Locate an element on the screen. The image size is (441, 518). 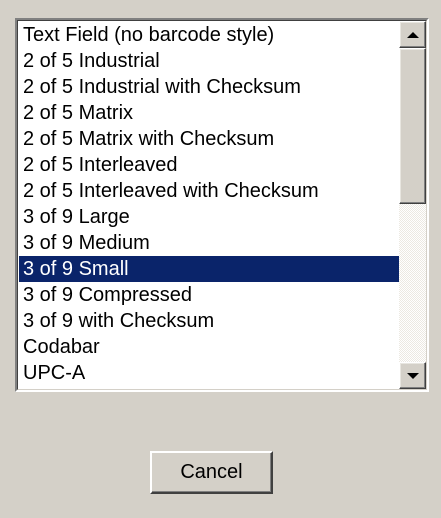
triangle-up-icon is located at coordinates (412, 34).